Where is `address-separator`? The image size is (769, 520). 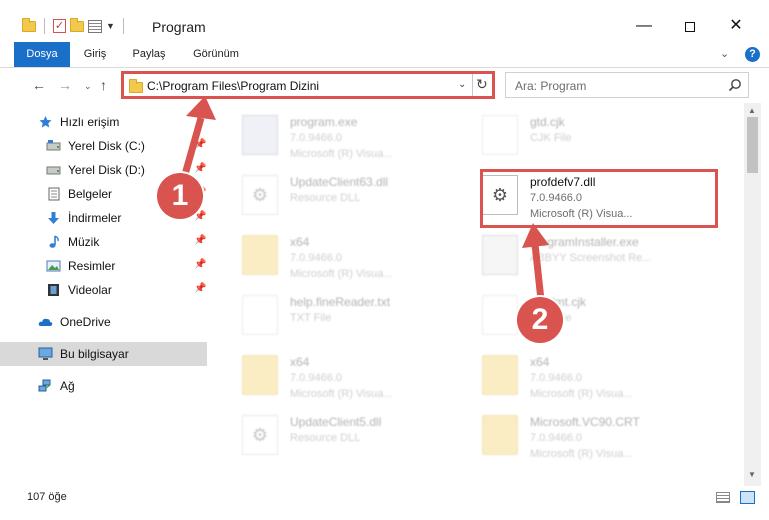
address-separator is located at coordinates (472, 85).